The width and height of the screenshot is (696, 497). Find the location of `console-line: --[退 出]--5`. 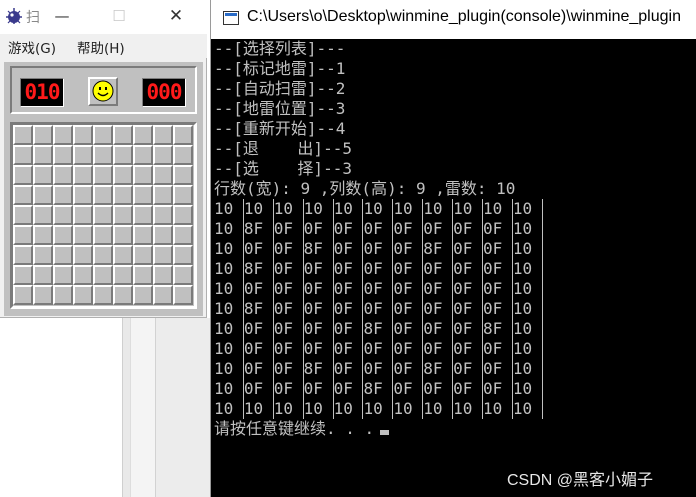

console-line: --[退 出]--5 is located at coordinates (283, 148).